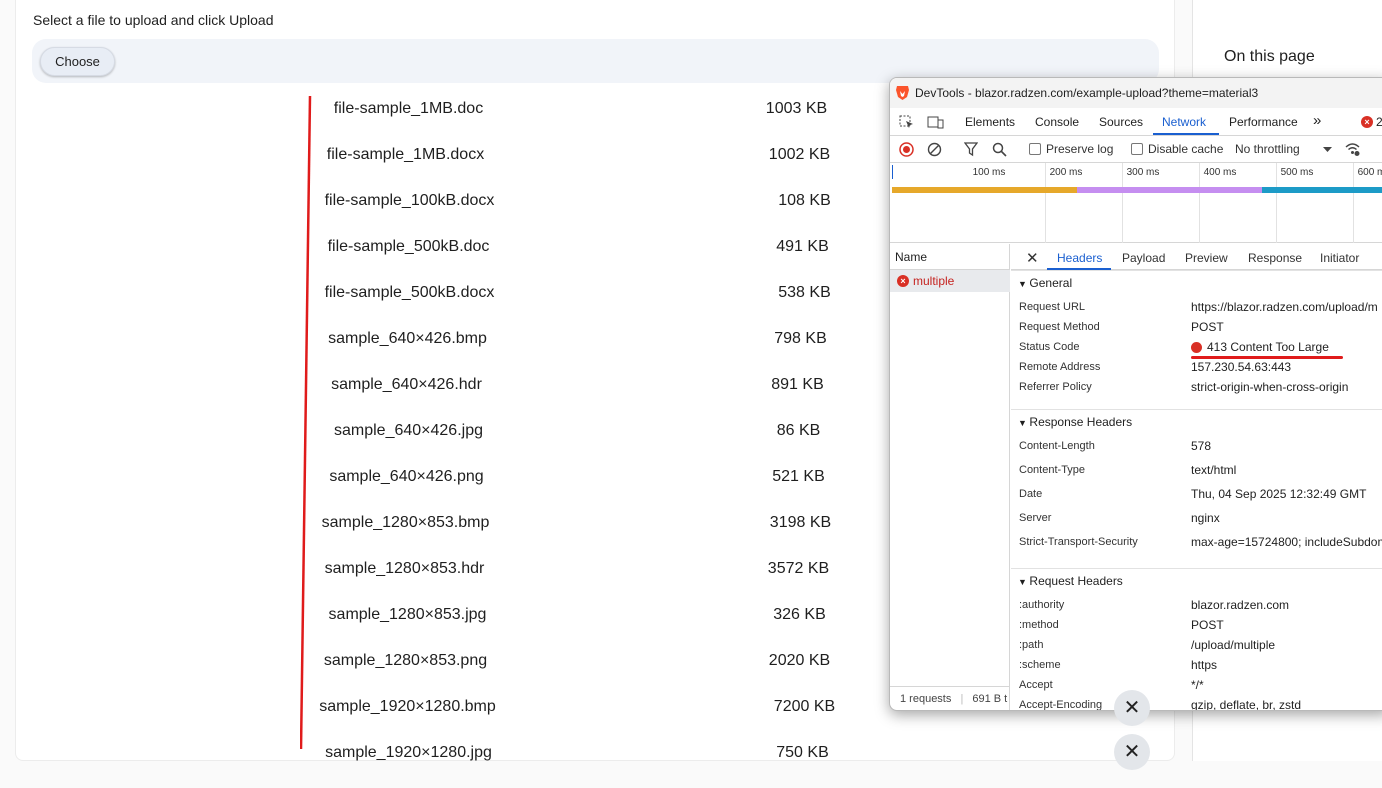 This screenshot has width=1382, height=788. Describe the element at coordinates (1081, 422) in the screenshot. I see `section-title: Response Headers` at that location.